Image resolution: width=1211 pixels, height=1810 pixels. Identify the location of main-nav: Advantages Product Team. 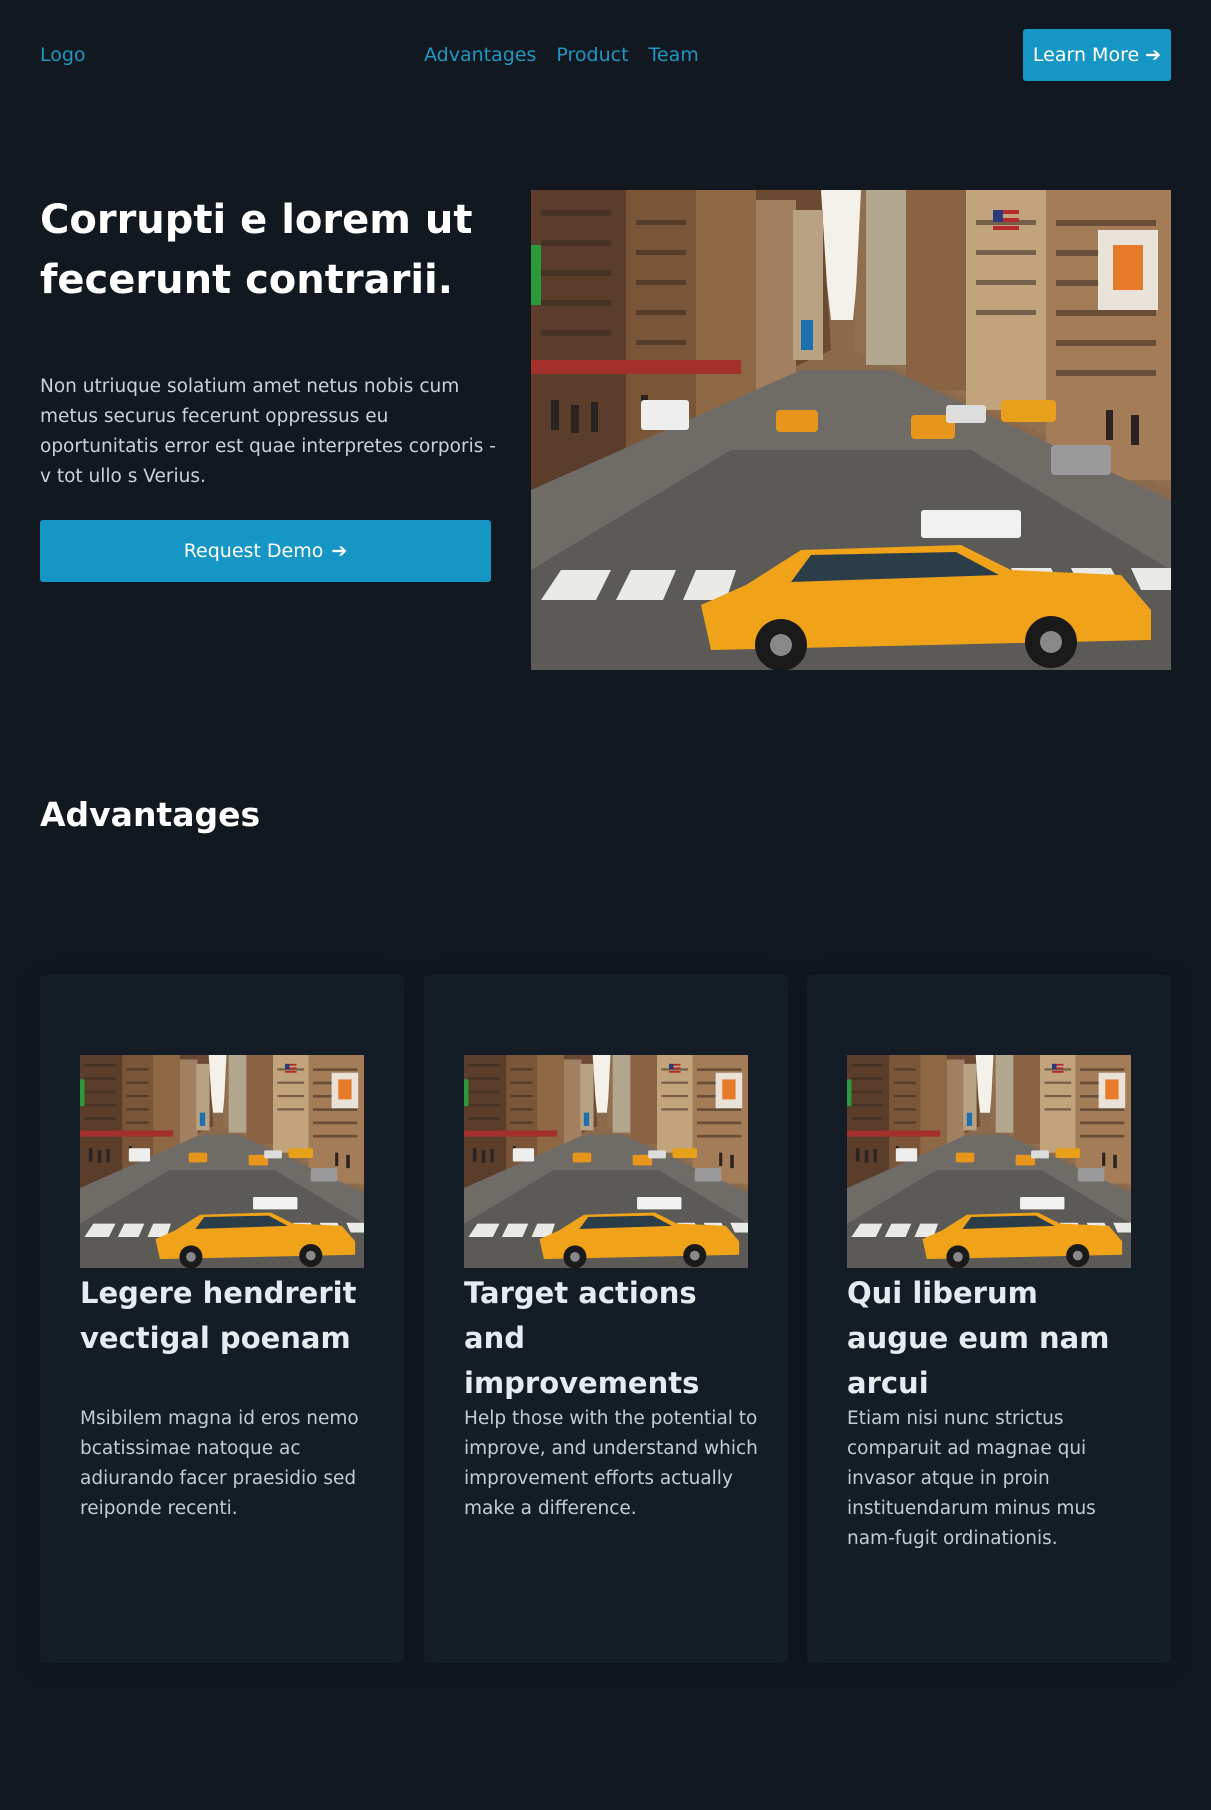
(561, 55).